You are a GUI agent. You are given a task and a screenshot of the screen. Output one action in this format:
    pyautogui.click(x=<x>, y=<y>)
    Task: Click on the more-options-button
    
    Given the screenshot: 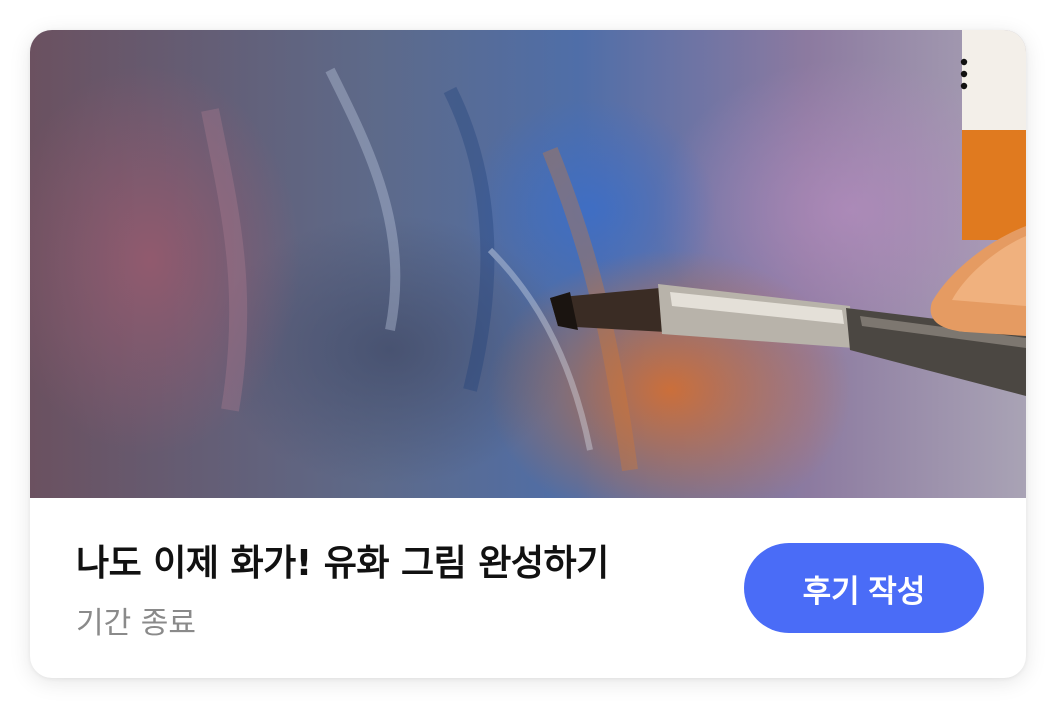 What is the action you would take?
    pyautogui.click(x=982, y=80)
    